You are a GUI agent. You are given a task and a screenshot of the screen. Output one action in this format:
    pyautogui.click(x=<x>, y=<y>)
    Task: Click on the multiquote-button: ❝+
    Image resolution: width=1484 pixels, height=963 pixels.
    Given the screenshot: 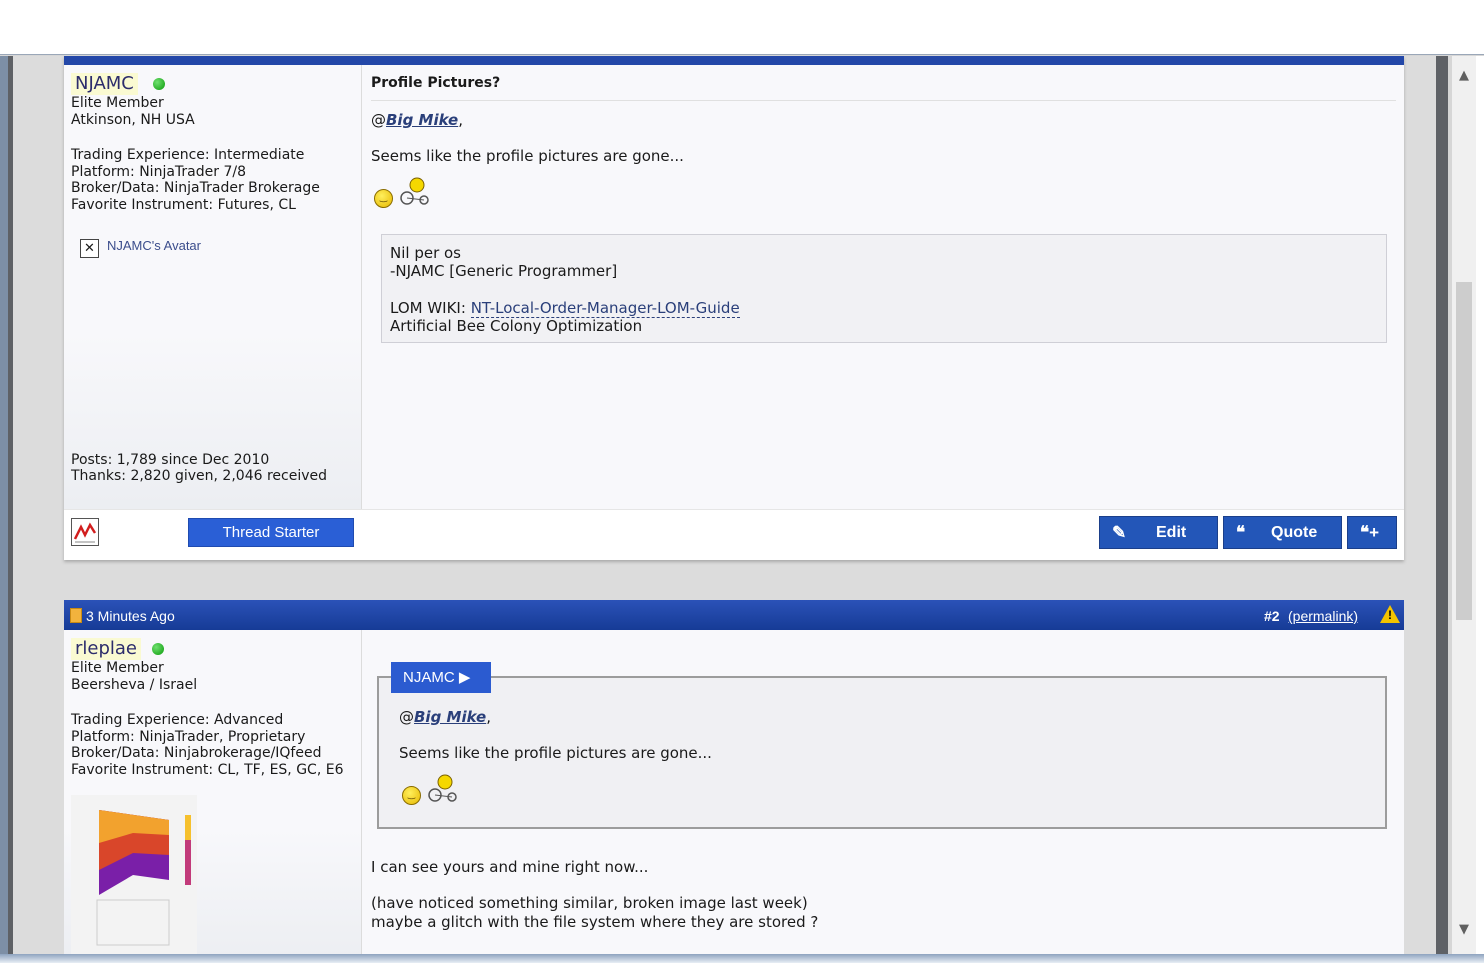 What is the action you would take?
    pyautogui.click(x=1372, y=532)
    